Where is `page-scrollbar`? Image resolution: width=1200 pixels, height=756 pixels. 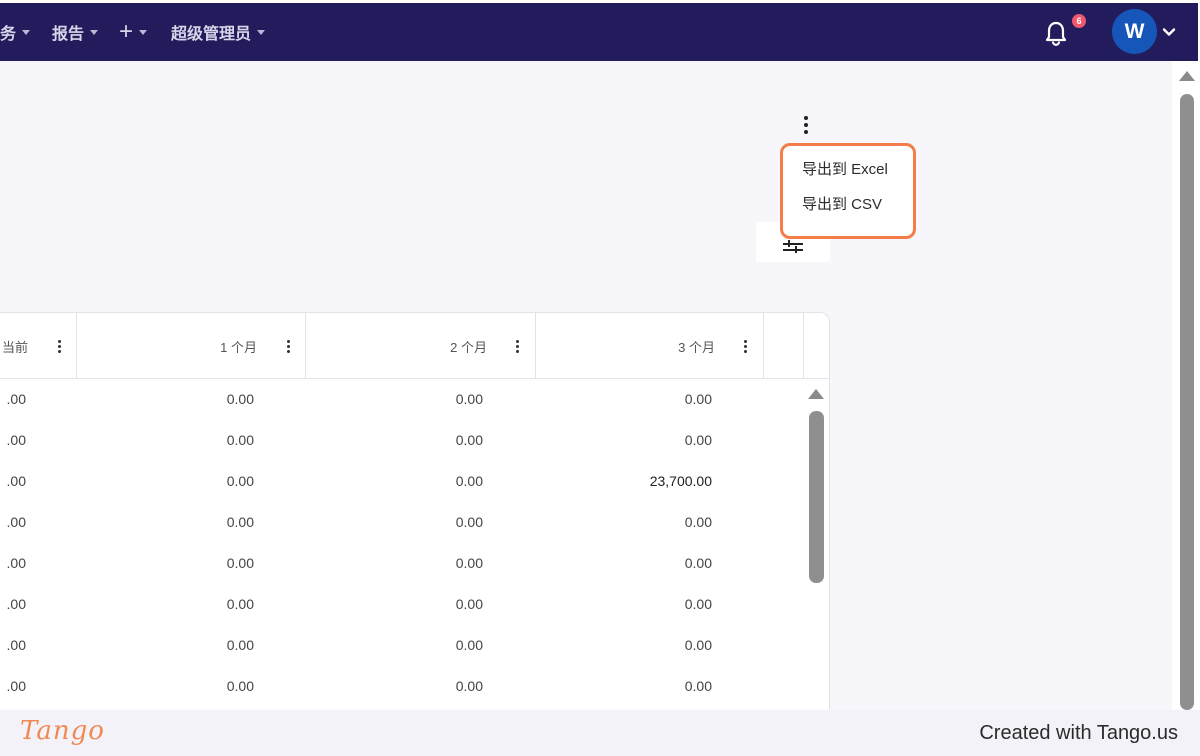 page-scrollbar is located at coordinates (1187, 385).